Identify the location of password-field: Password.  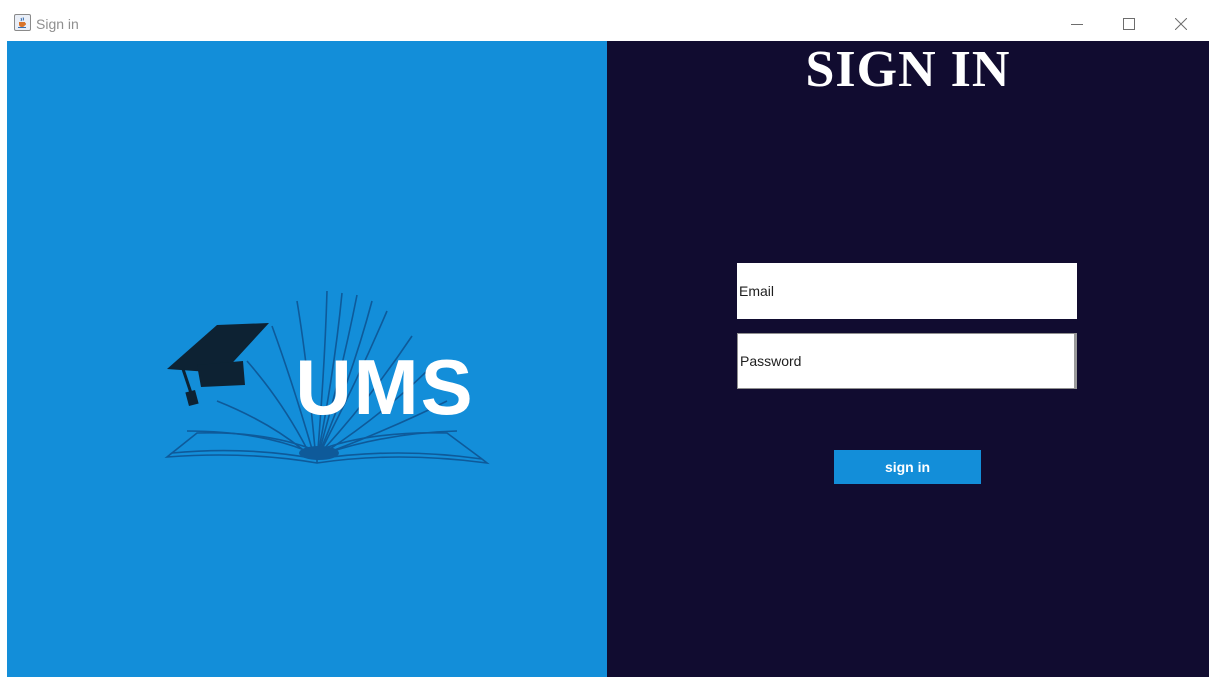
(907, 361).